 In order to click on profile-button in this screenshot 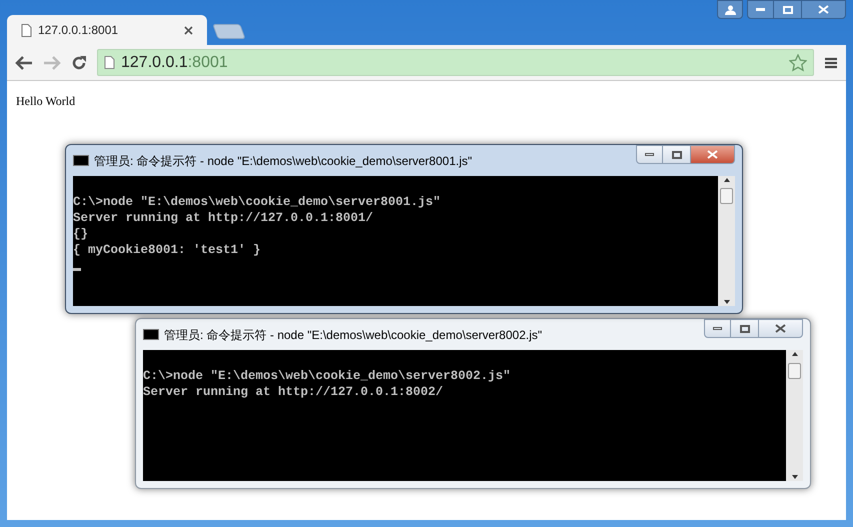, I will do `click(730, 9)`.